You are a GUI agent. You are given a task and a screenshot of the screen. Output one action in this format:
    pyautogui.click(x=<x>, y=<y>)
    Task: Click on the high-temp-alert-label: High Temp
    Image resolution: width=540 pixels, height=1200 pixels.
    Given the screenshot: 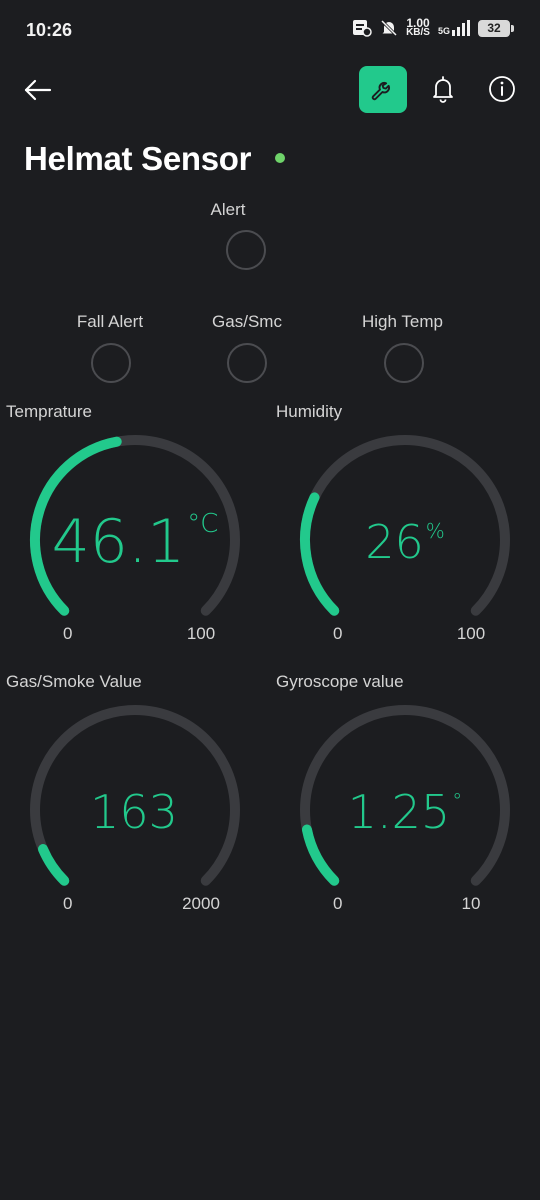 What is the action you would take?
    pyautogui.click(x=402, y=321)
    